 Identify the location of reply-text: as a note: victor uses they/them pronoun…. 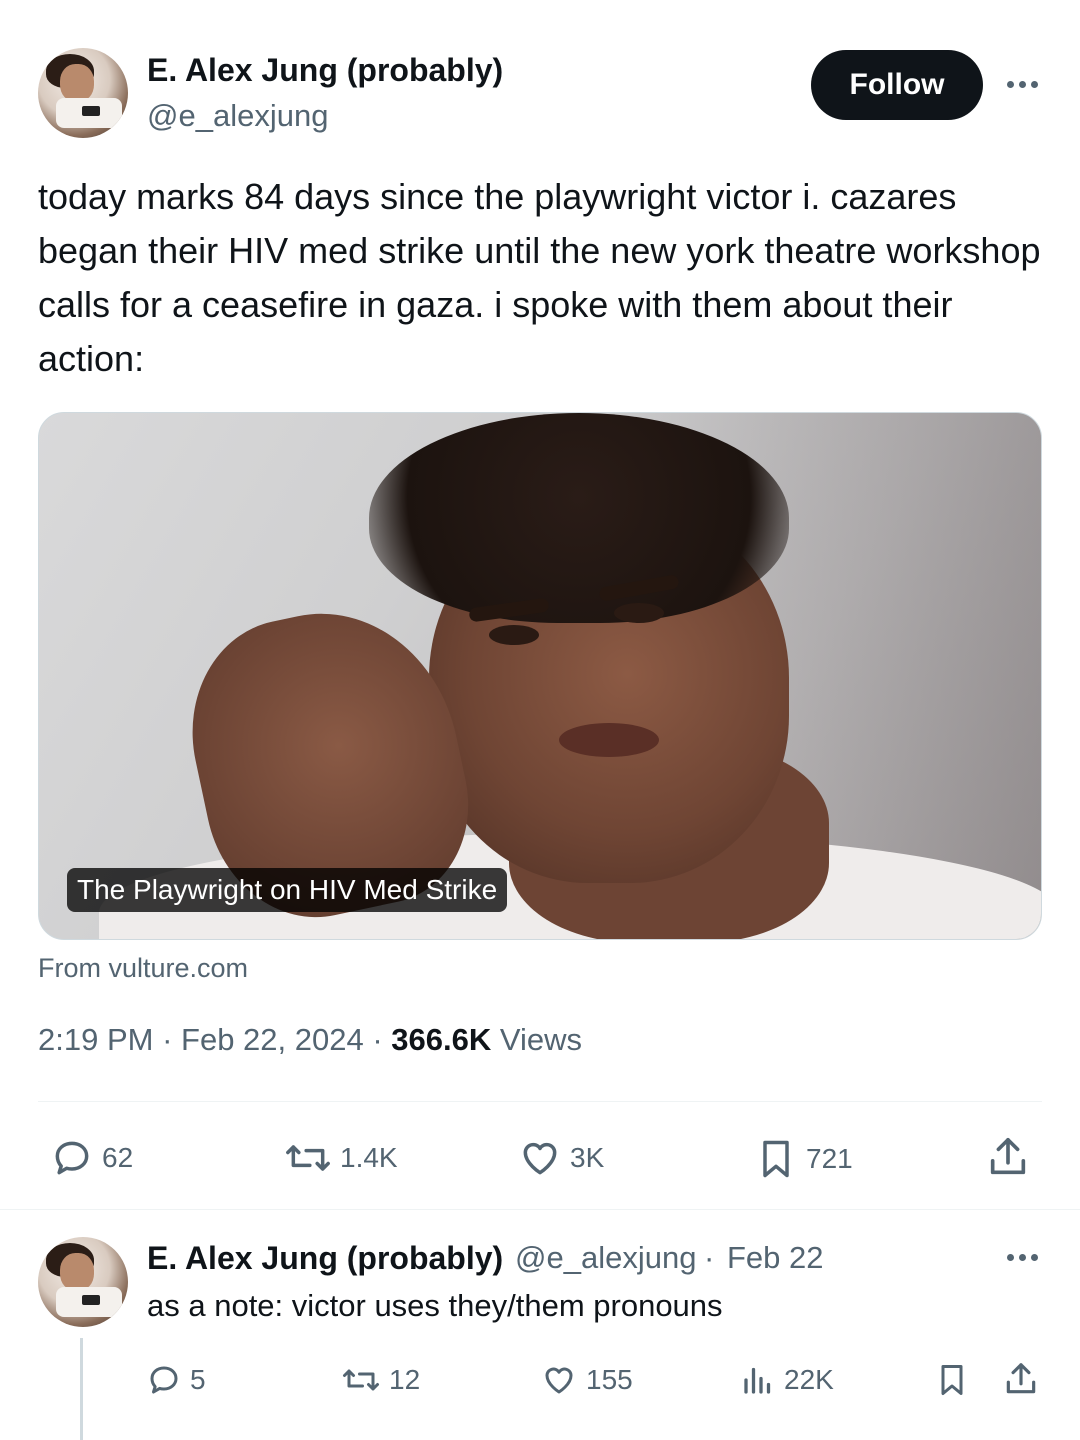
(435, 1305).